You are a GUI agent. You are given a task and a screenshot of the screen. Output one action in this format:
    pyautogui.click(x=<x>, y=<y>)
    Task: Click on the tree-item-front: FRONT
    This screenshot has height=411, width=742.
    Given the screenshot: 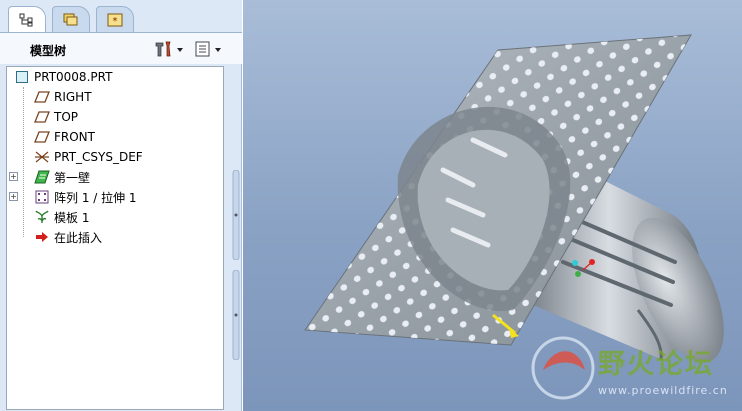 What is the action you would take?
    pyautogui.click(x=64, y=137)
    